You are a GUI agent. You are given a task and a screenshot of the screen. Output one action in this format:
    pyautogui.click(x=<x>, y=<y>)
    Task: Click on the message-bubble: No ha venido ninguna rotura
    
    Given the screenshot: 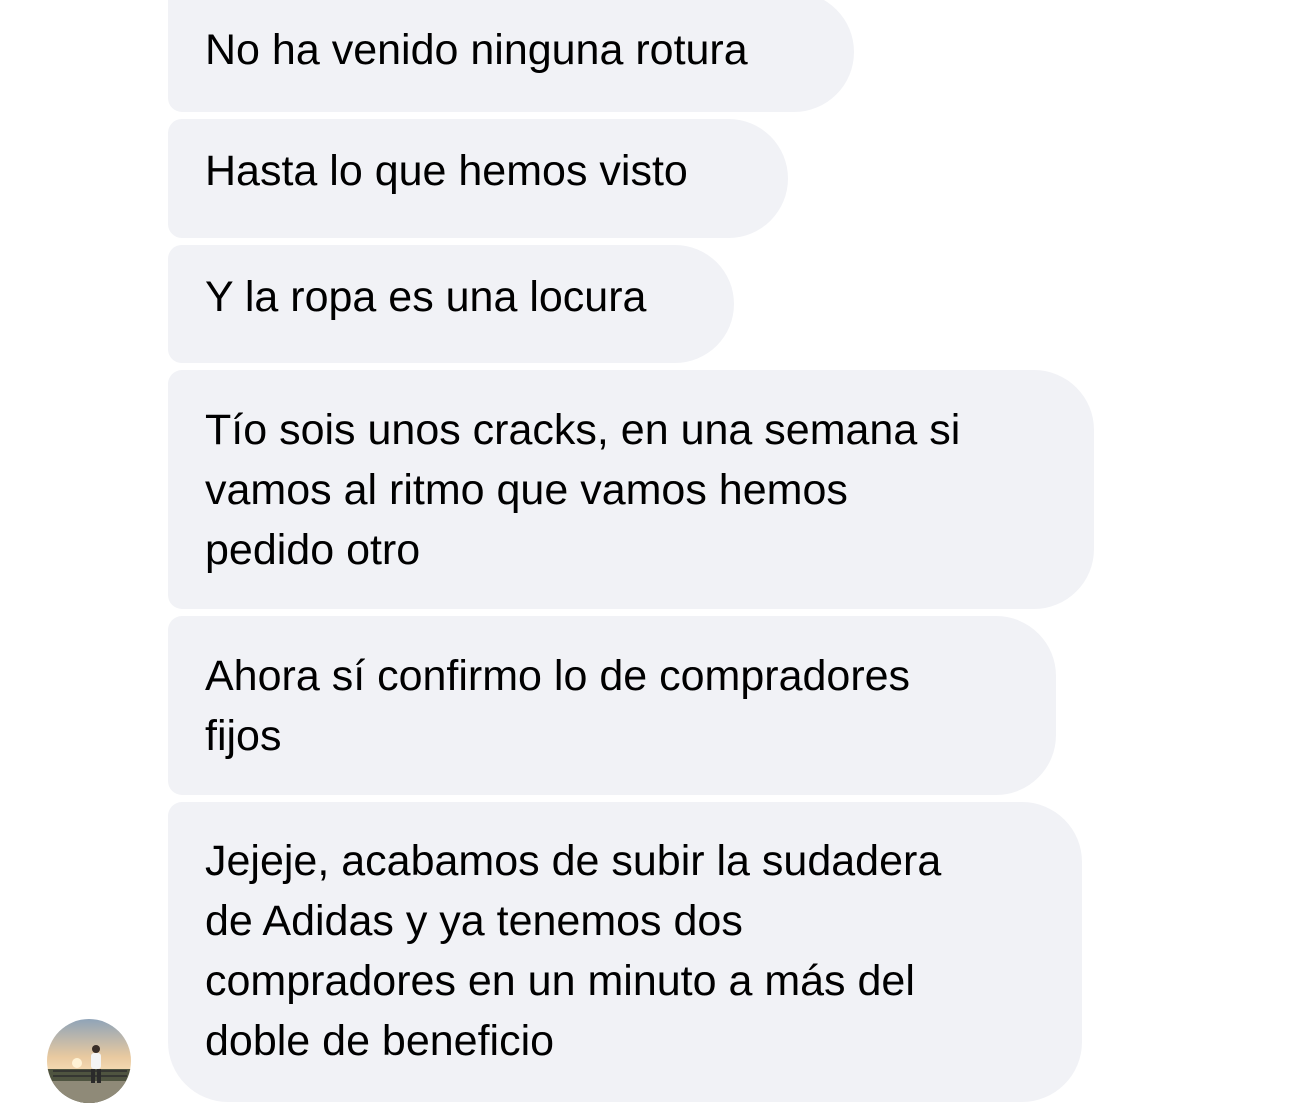 What is the action you would take?
    pyautogui.click(x=511, y=56)
    